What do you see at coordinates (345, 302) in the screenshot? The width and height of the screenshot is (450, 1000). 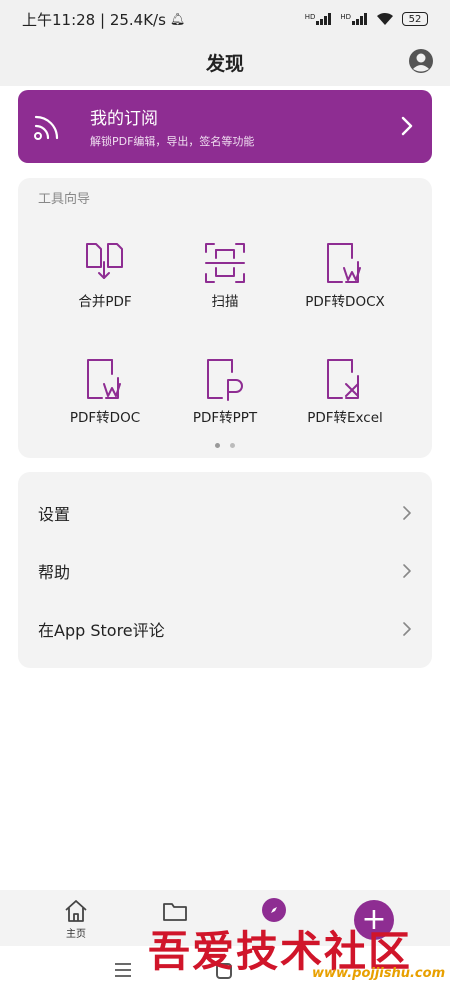 I see `tool-label: PDF转DOCX` at bounding box center [345, 302].